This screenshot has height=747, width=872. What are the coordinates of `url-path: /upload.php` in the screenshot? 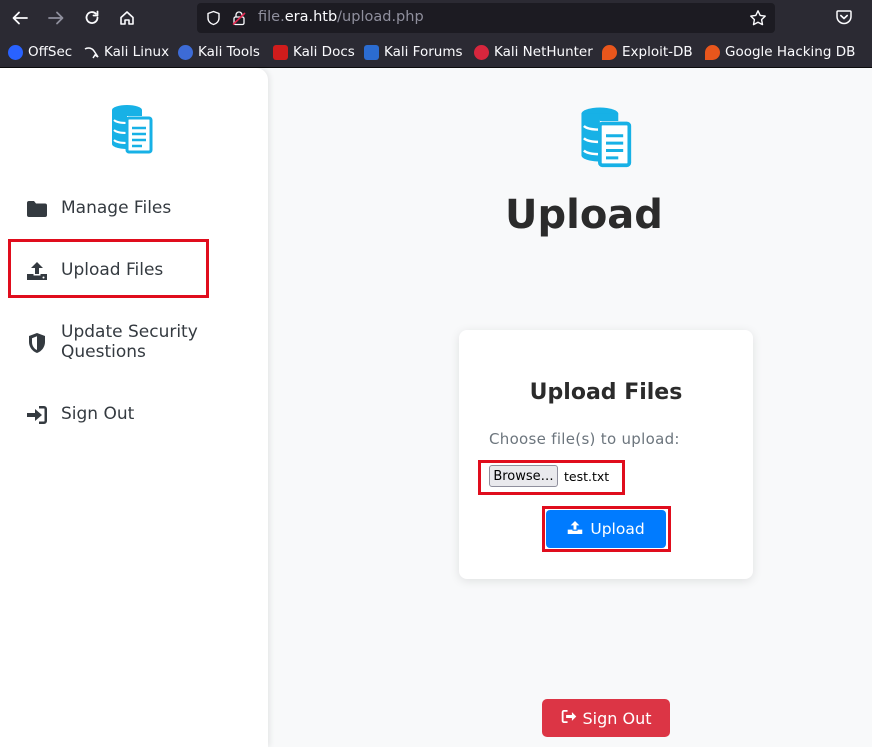 It's located at (380, 17).